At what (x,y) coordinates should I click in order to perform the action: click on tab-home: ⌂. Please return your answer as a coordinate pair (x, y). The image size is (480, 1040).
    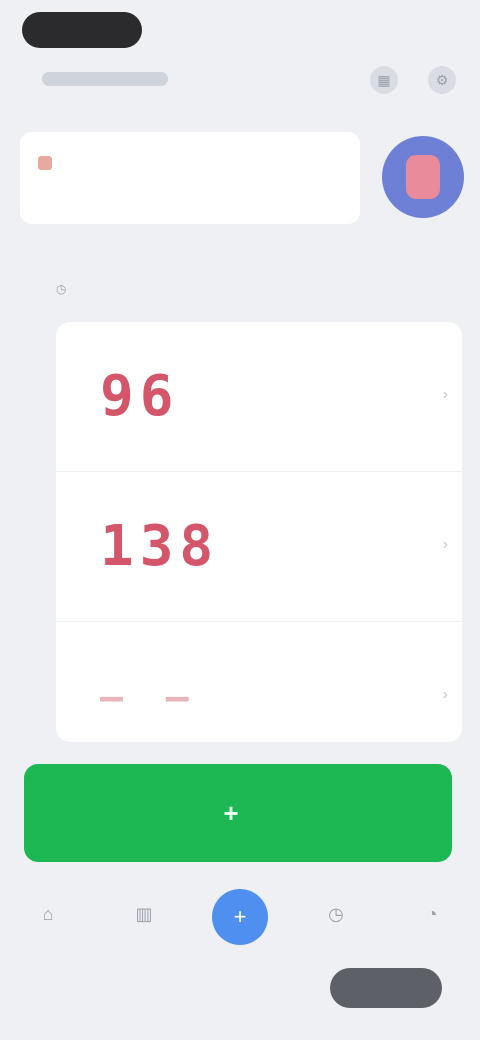
    Looking at the image, I should click on (48, 917).